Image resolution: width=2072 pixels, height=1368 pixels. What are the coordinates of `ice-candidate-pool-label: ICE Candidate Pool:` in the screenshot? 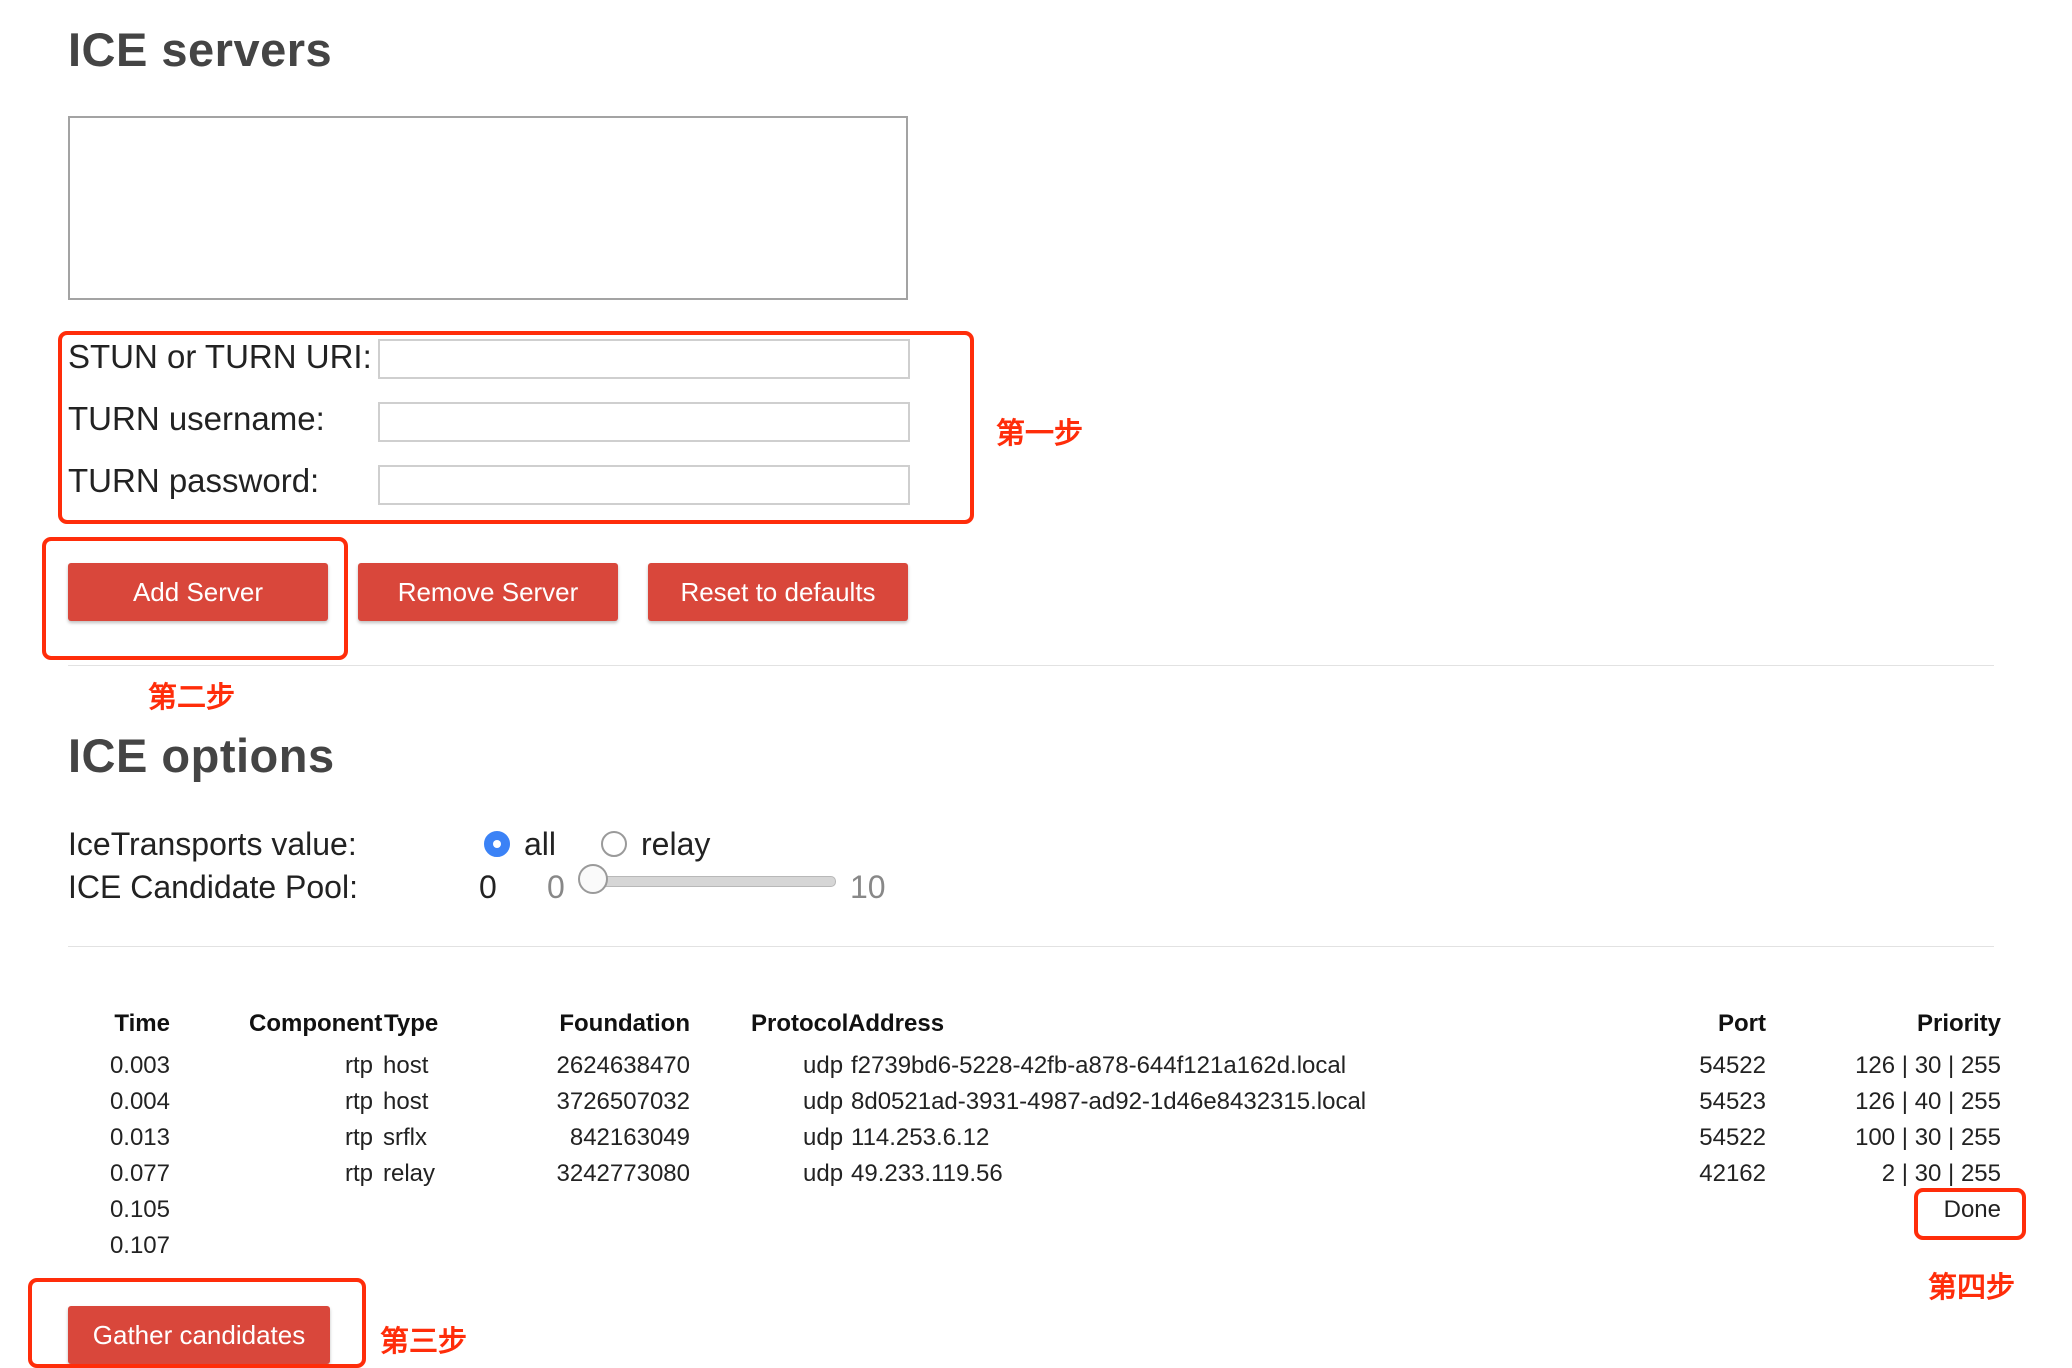 It's located at (213, 887).